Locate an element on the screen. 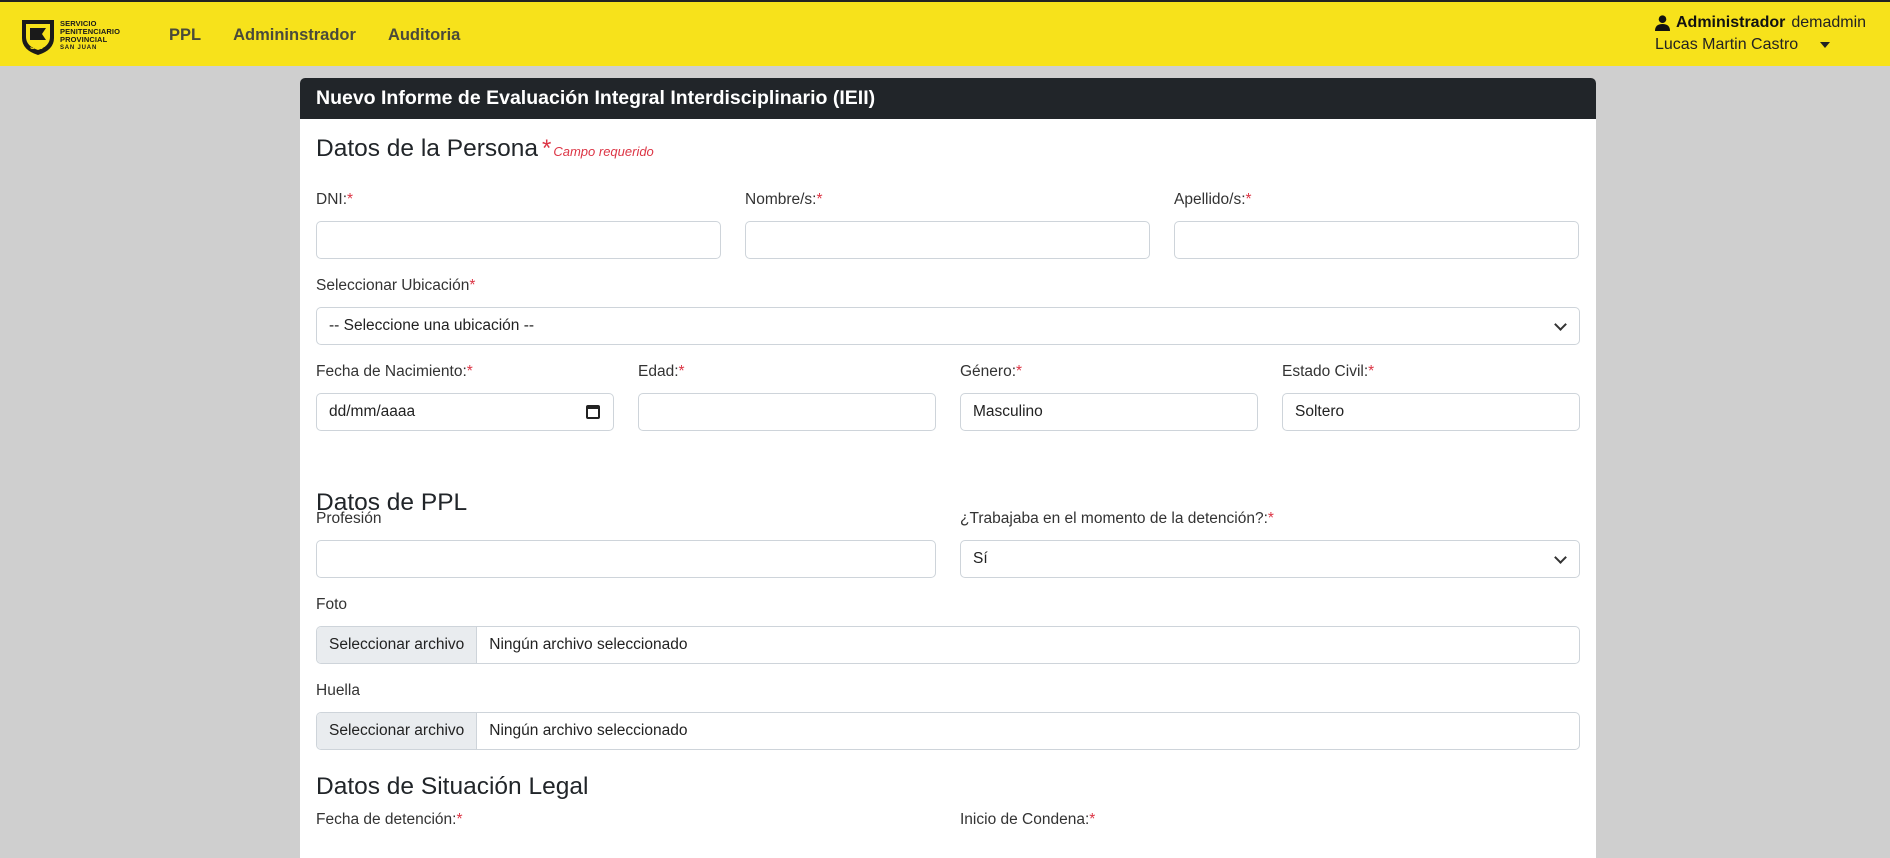  huella-label: Huella is located at coordinates (338, 690).